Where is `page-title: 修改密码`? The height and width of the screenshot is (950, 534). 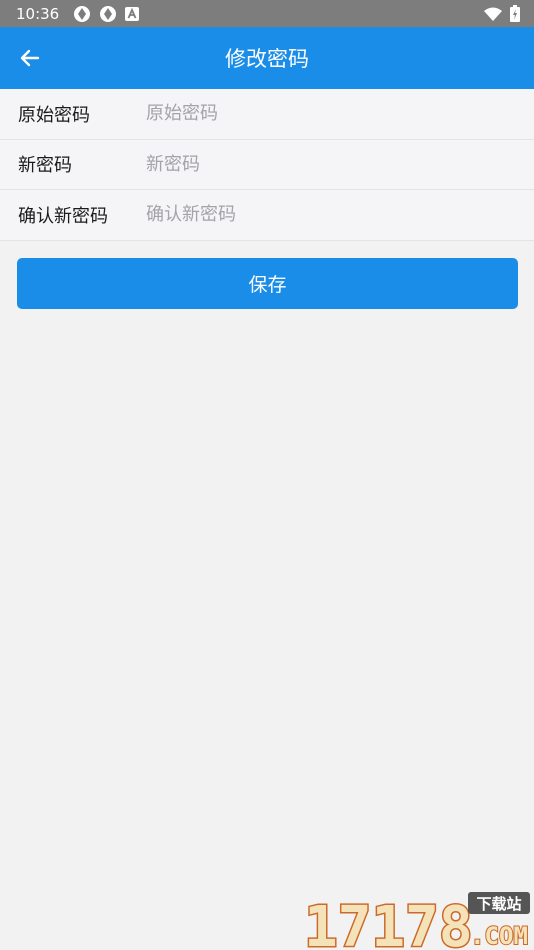
page-title: 修改密码 is located at coordinates (267, 59).